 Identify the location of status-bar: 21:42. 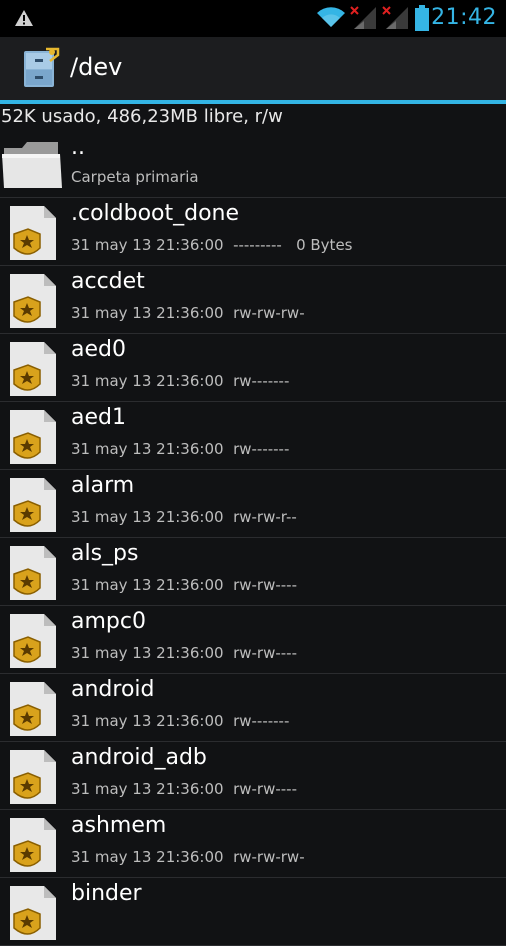
(253, 18).